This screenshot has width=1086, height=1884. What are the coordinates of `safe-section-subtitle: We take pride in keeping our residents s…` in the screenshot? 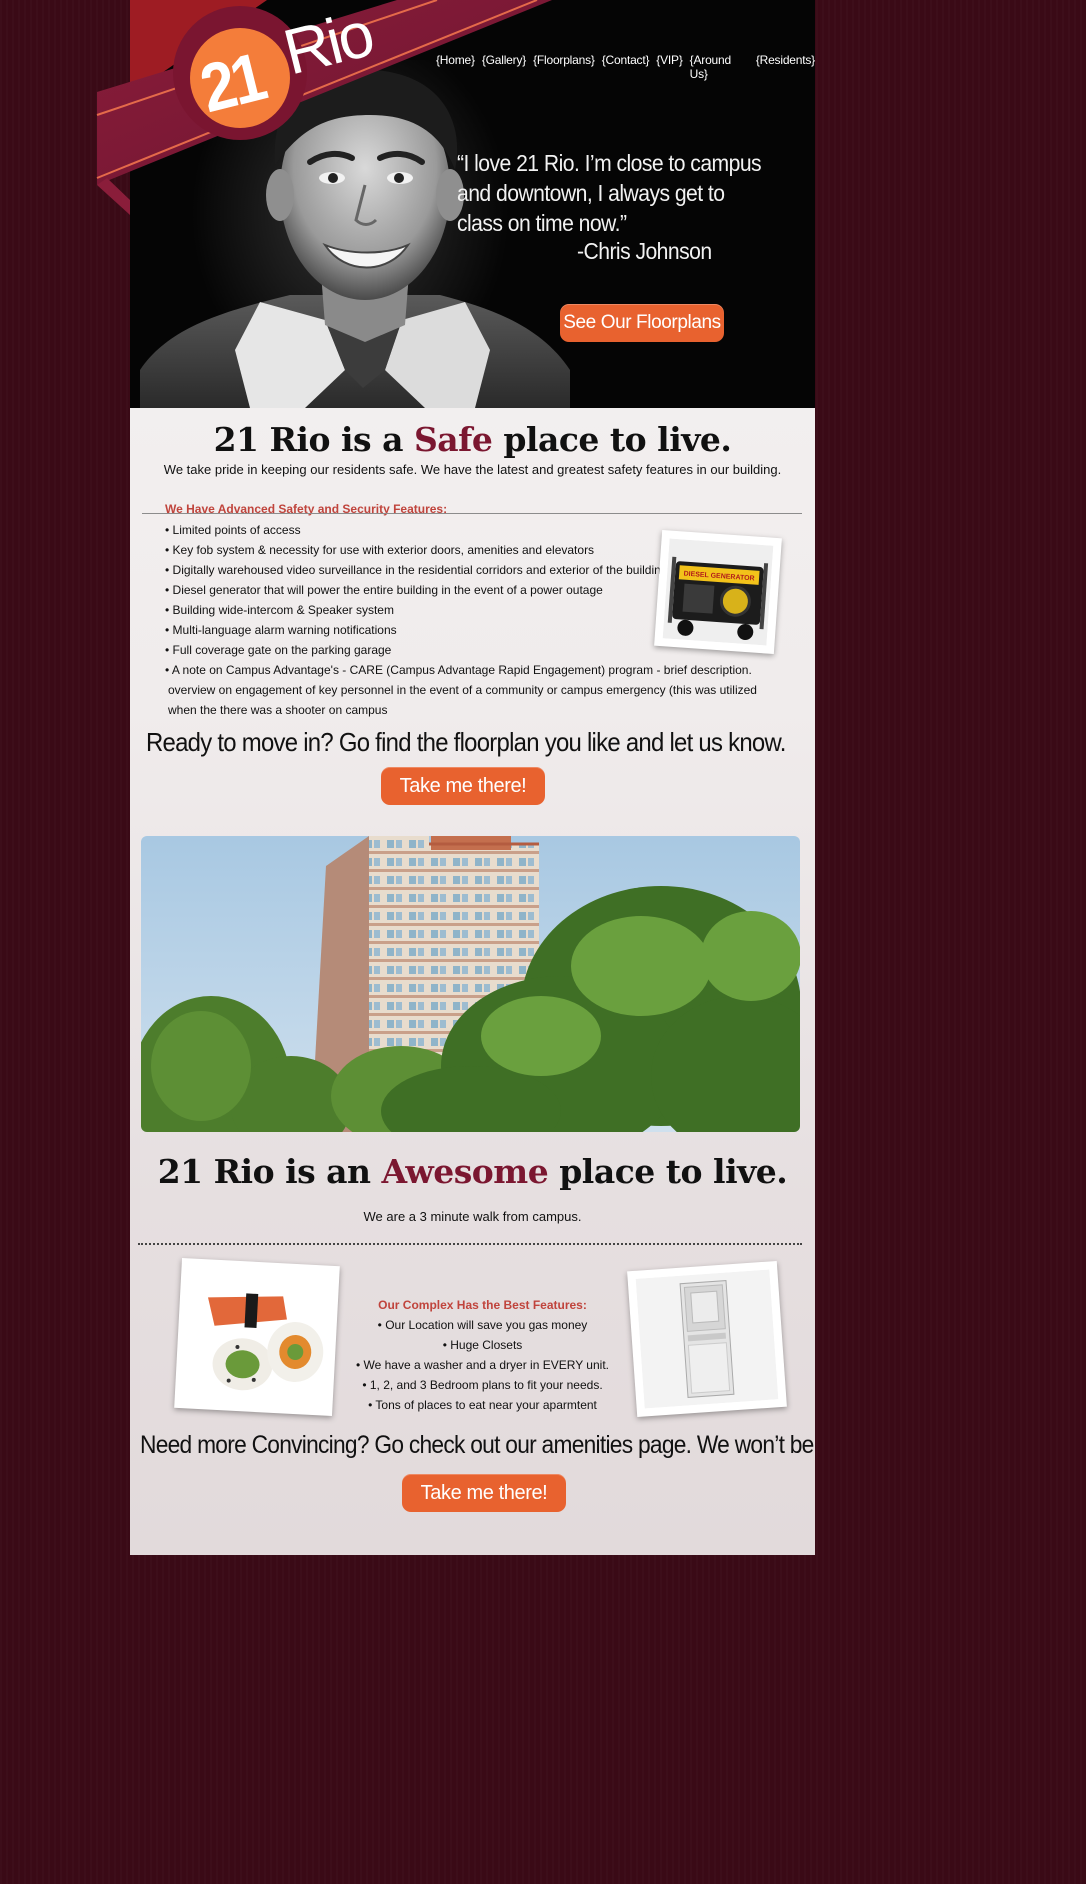 It's located at (472, 469).